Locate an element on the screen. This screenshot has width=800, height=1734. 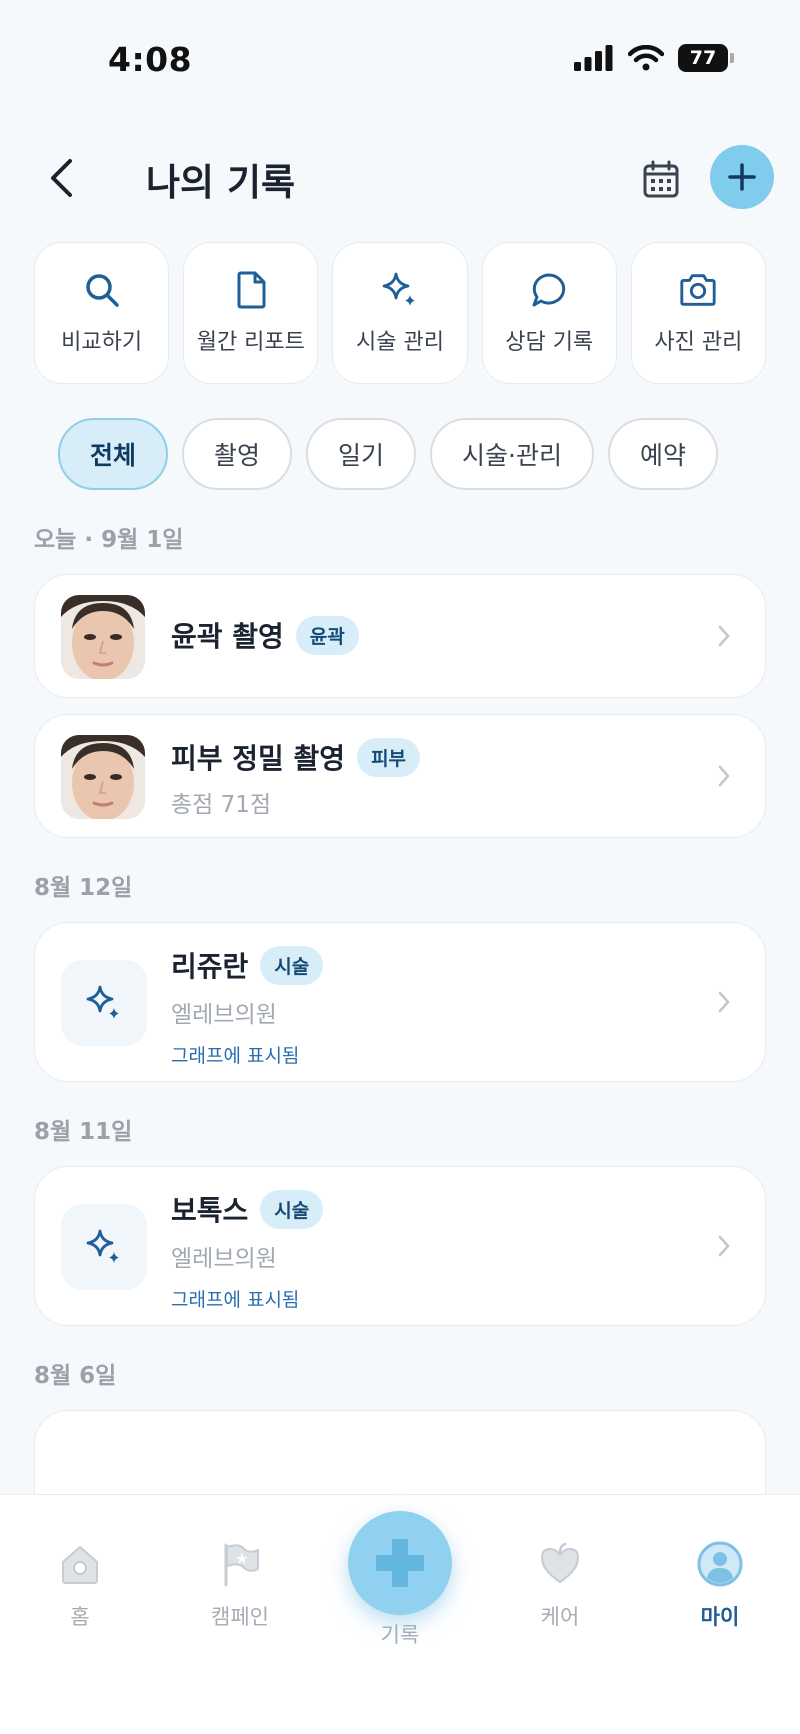
status-time: 4:08 is located at coordinates (150, 59).